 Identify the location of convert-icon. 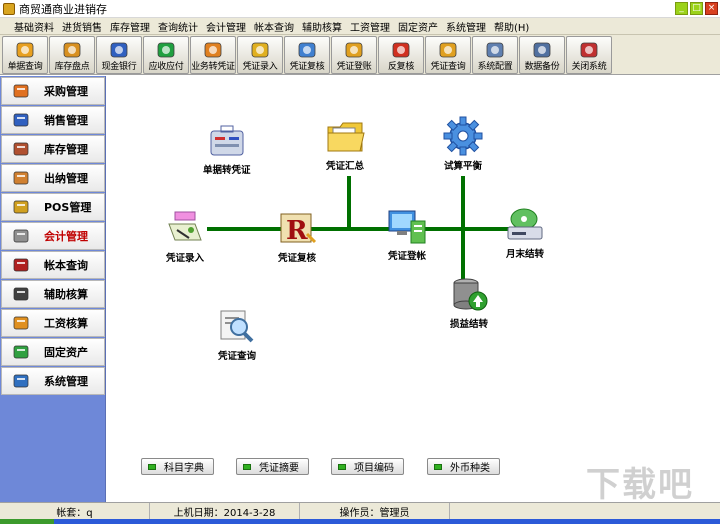
(213, 50).